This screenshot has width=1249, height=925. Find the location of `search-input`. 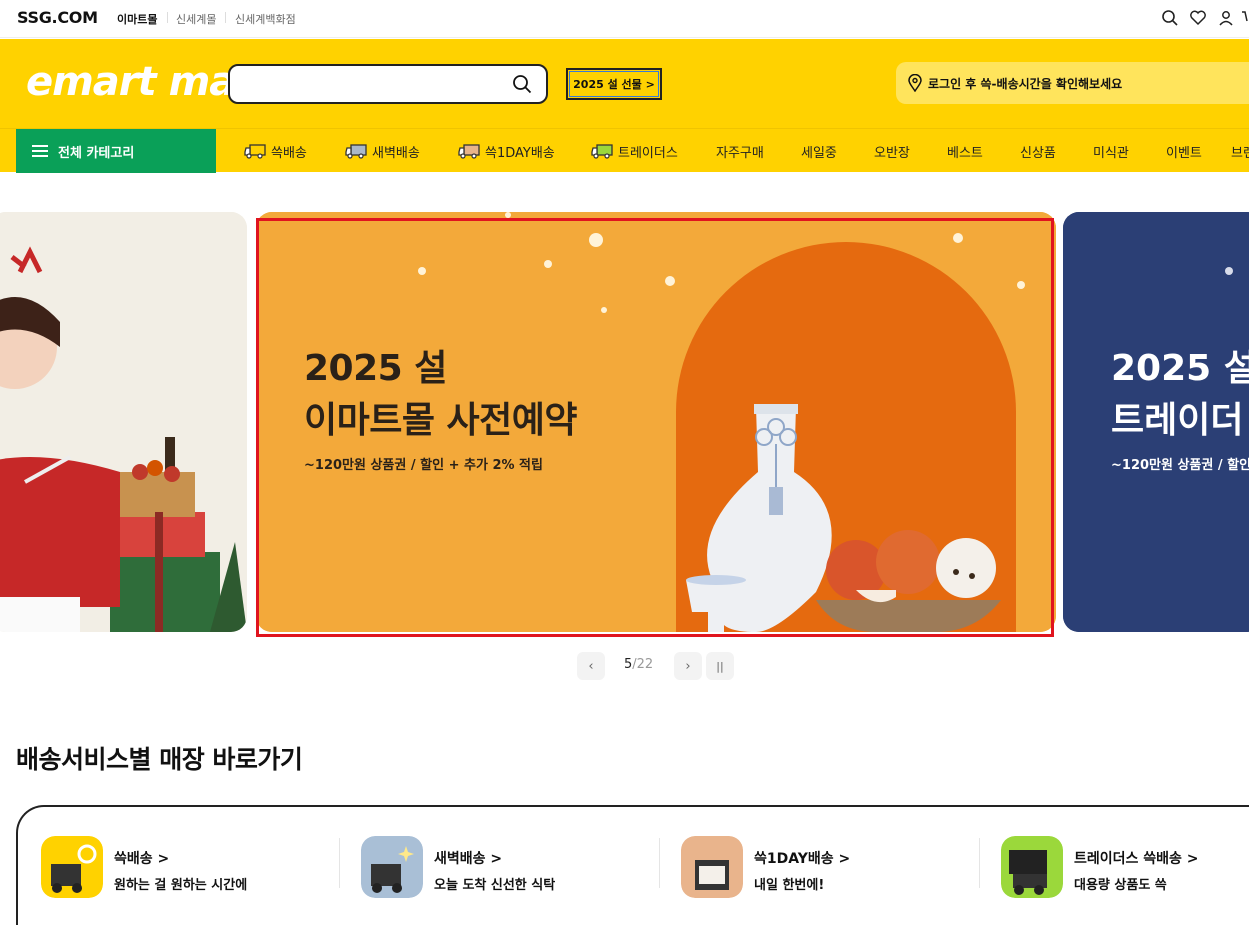

search-input is located at coordinates (377, 83).